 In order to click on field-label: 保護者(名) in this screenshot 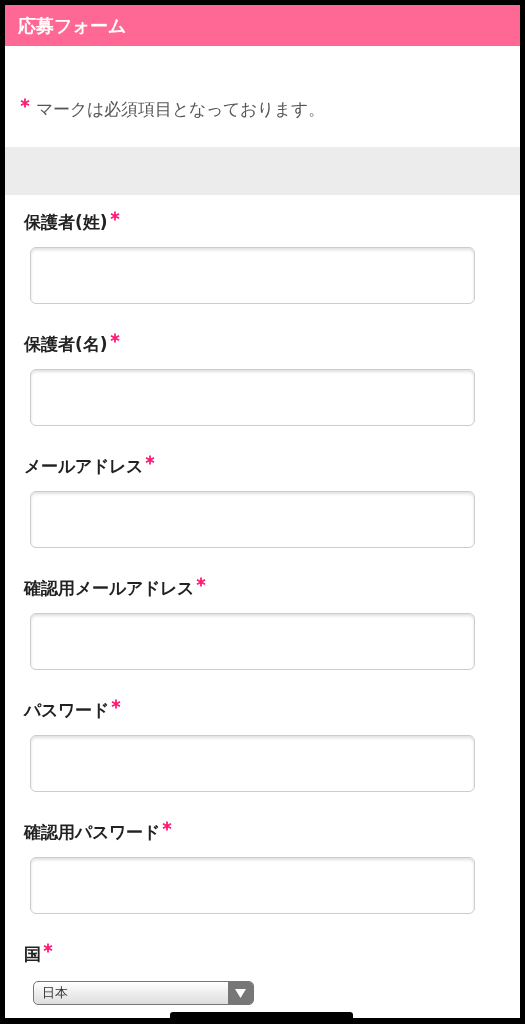, I will do `click(66, 344)`.